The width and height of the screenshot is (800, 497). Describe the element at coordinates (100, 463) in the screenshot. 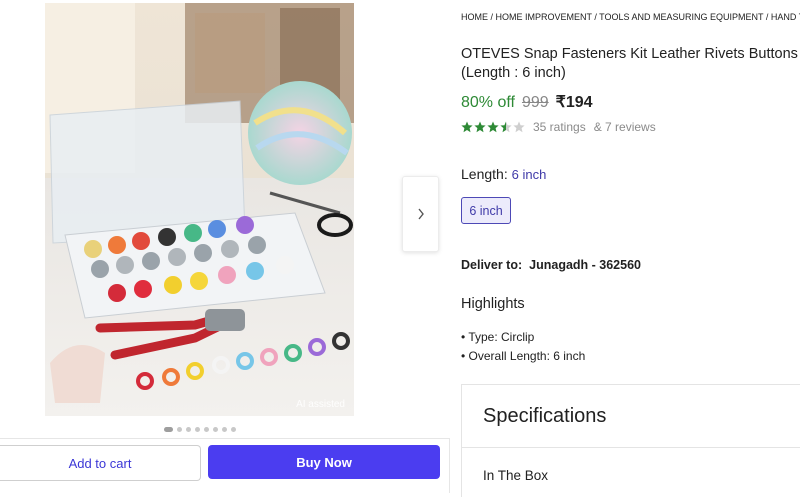

I see `add-to-cart-button: Add to cart` at that location.